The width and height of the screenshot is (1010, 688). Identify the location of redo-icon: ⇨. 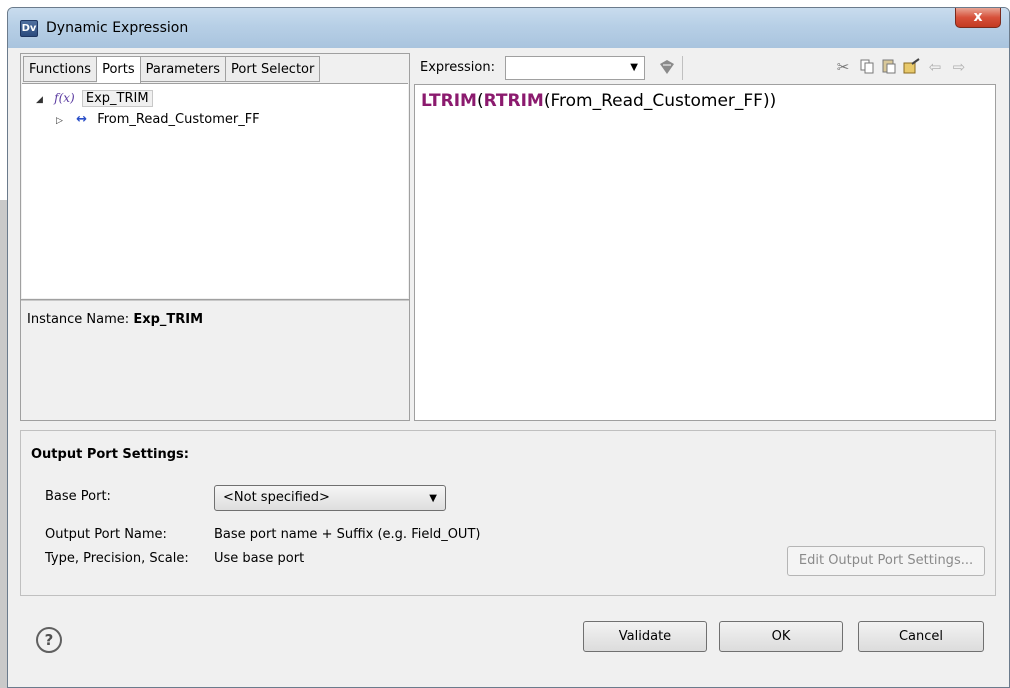
(959, 67).